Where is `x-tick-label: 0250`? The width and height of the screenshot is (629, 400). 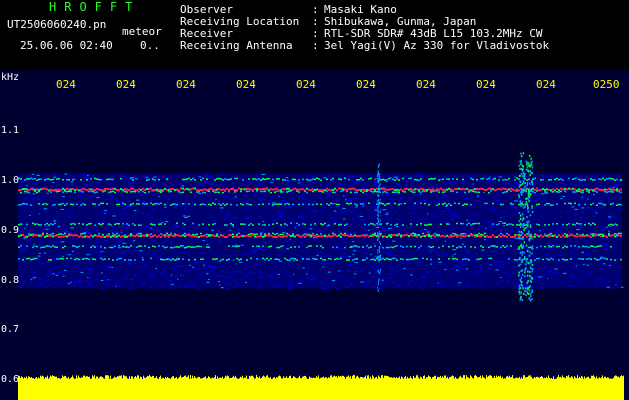 x-tick-label: 0250 is located at coordinates (606, 84).